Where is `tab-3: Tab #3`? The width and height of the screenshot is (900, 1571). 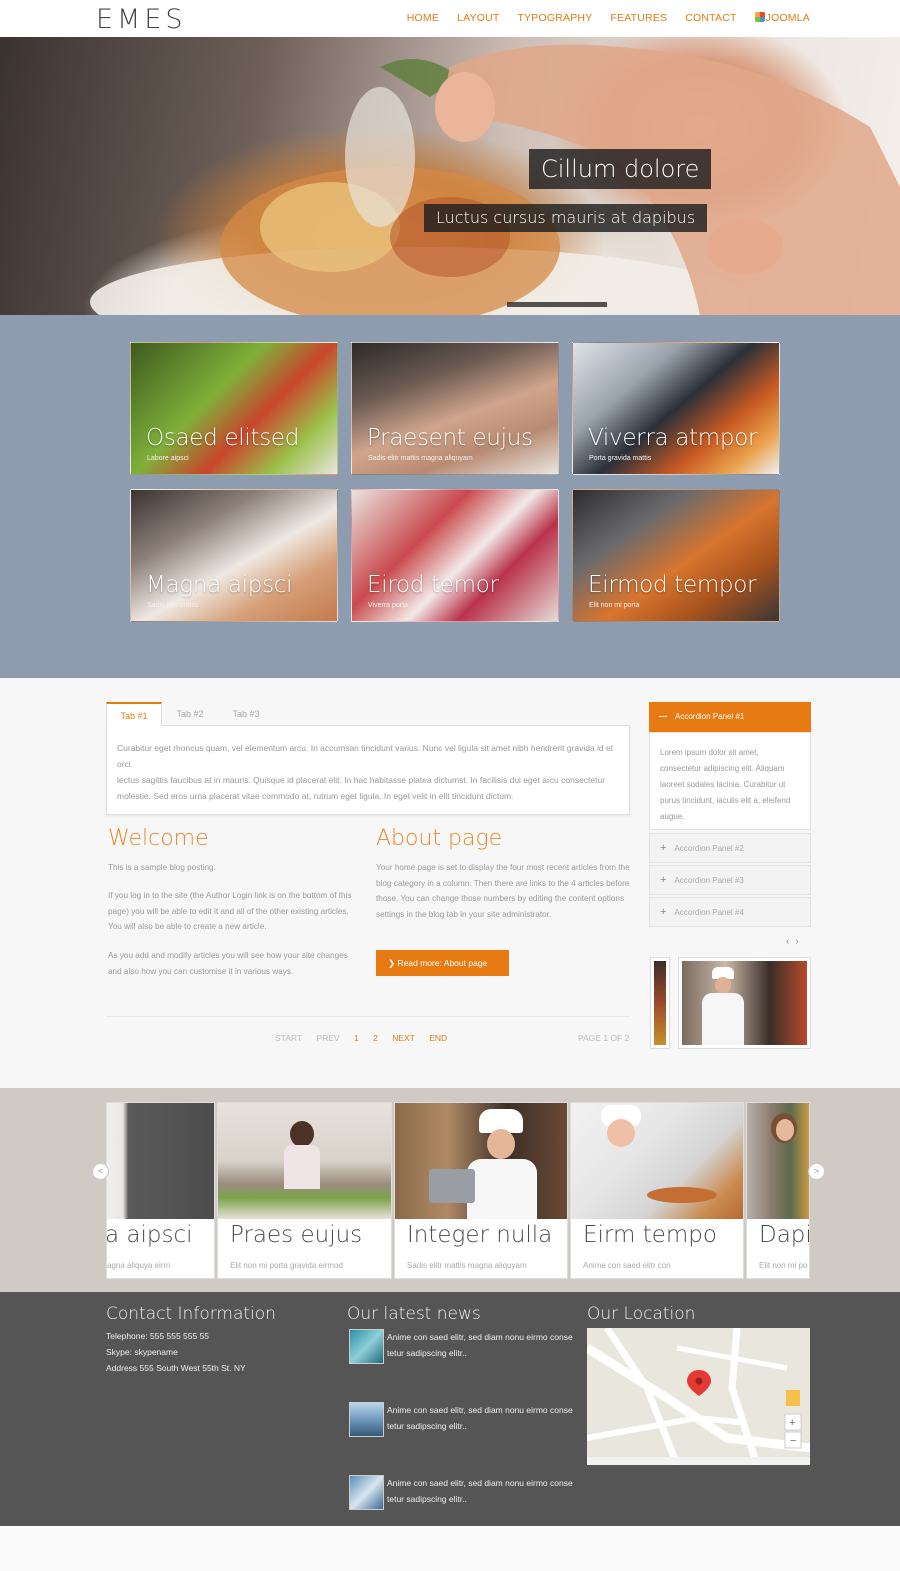
tab-3: Tab #3 is located at coordinates (246, 714).